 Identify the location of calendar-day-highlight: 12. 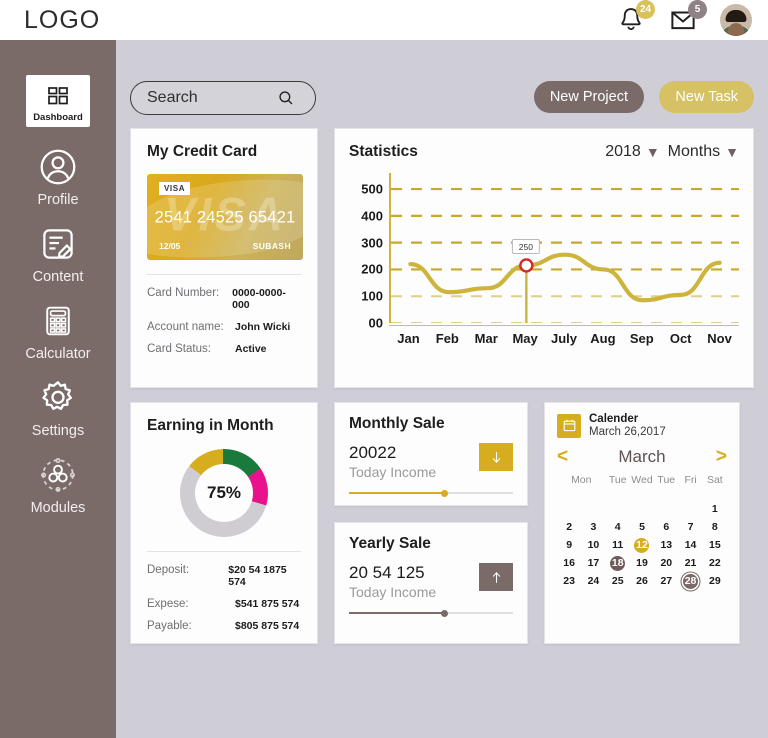
(642, 545).